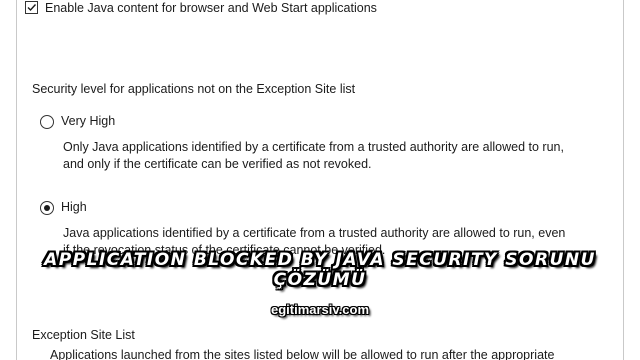 This screenshot has height=360, width=640. I want to click on radio-high, so click(47, 208).